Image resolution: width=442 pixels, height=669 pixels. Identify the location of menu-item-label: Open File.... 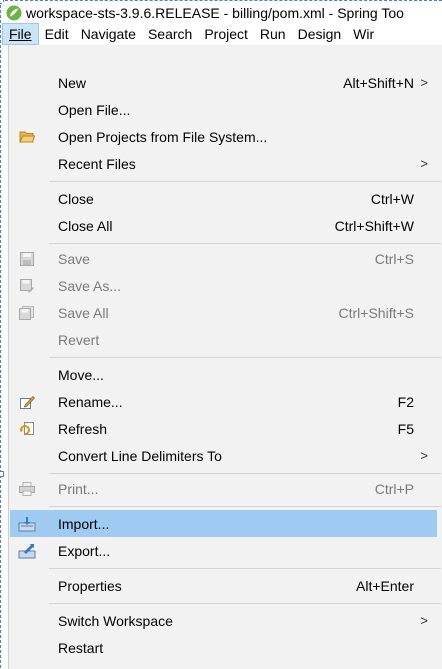
(94, 109).